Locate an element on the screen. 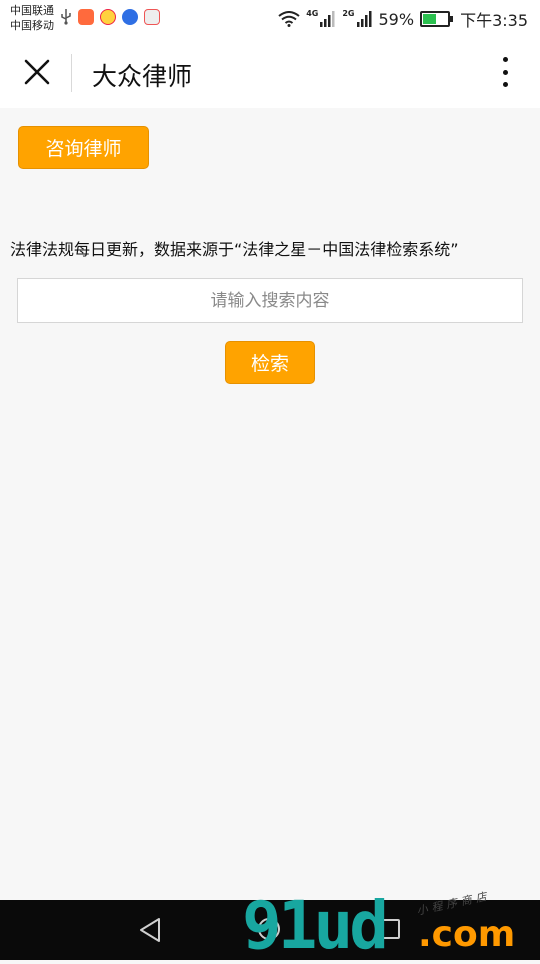 The width and height of the screenshot is (540, 964). status-right: 4G 2G 59% 下午3:35 is located at coordinates (403, 19).